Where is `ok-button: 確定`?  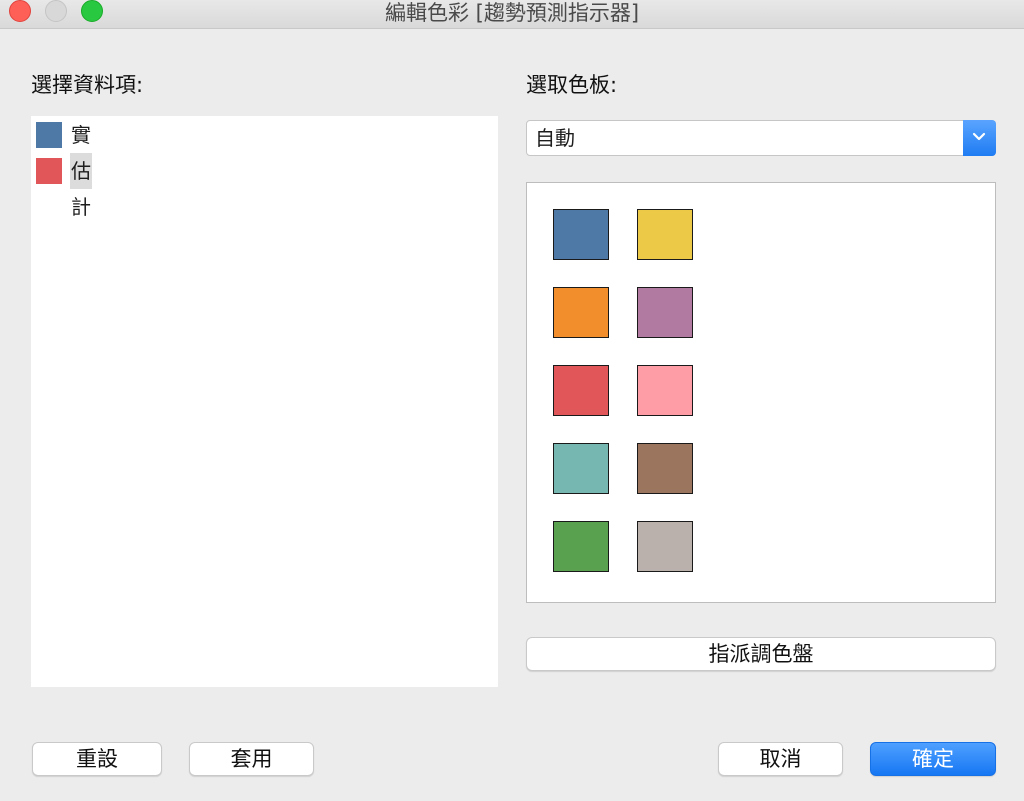 ok-button: 確定 is located at coordinates (933, 759).